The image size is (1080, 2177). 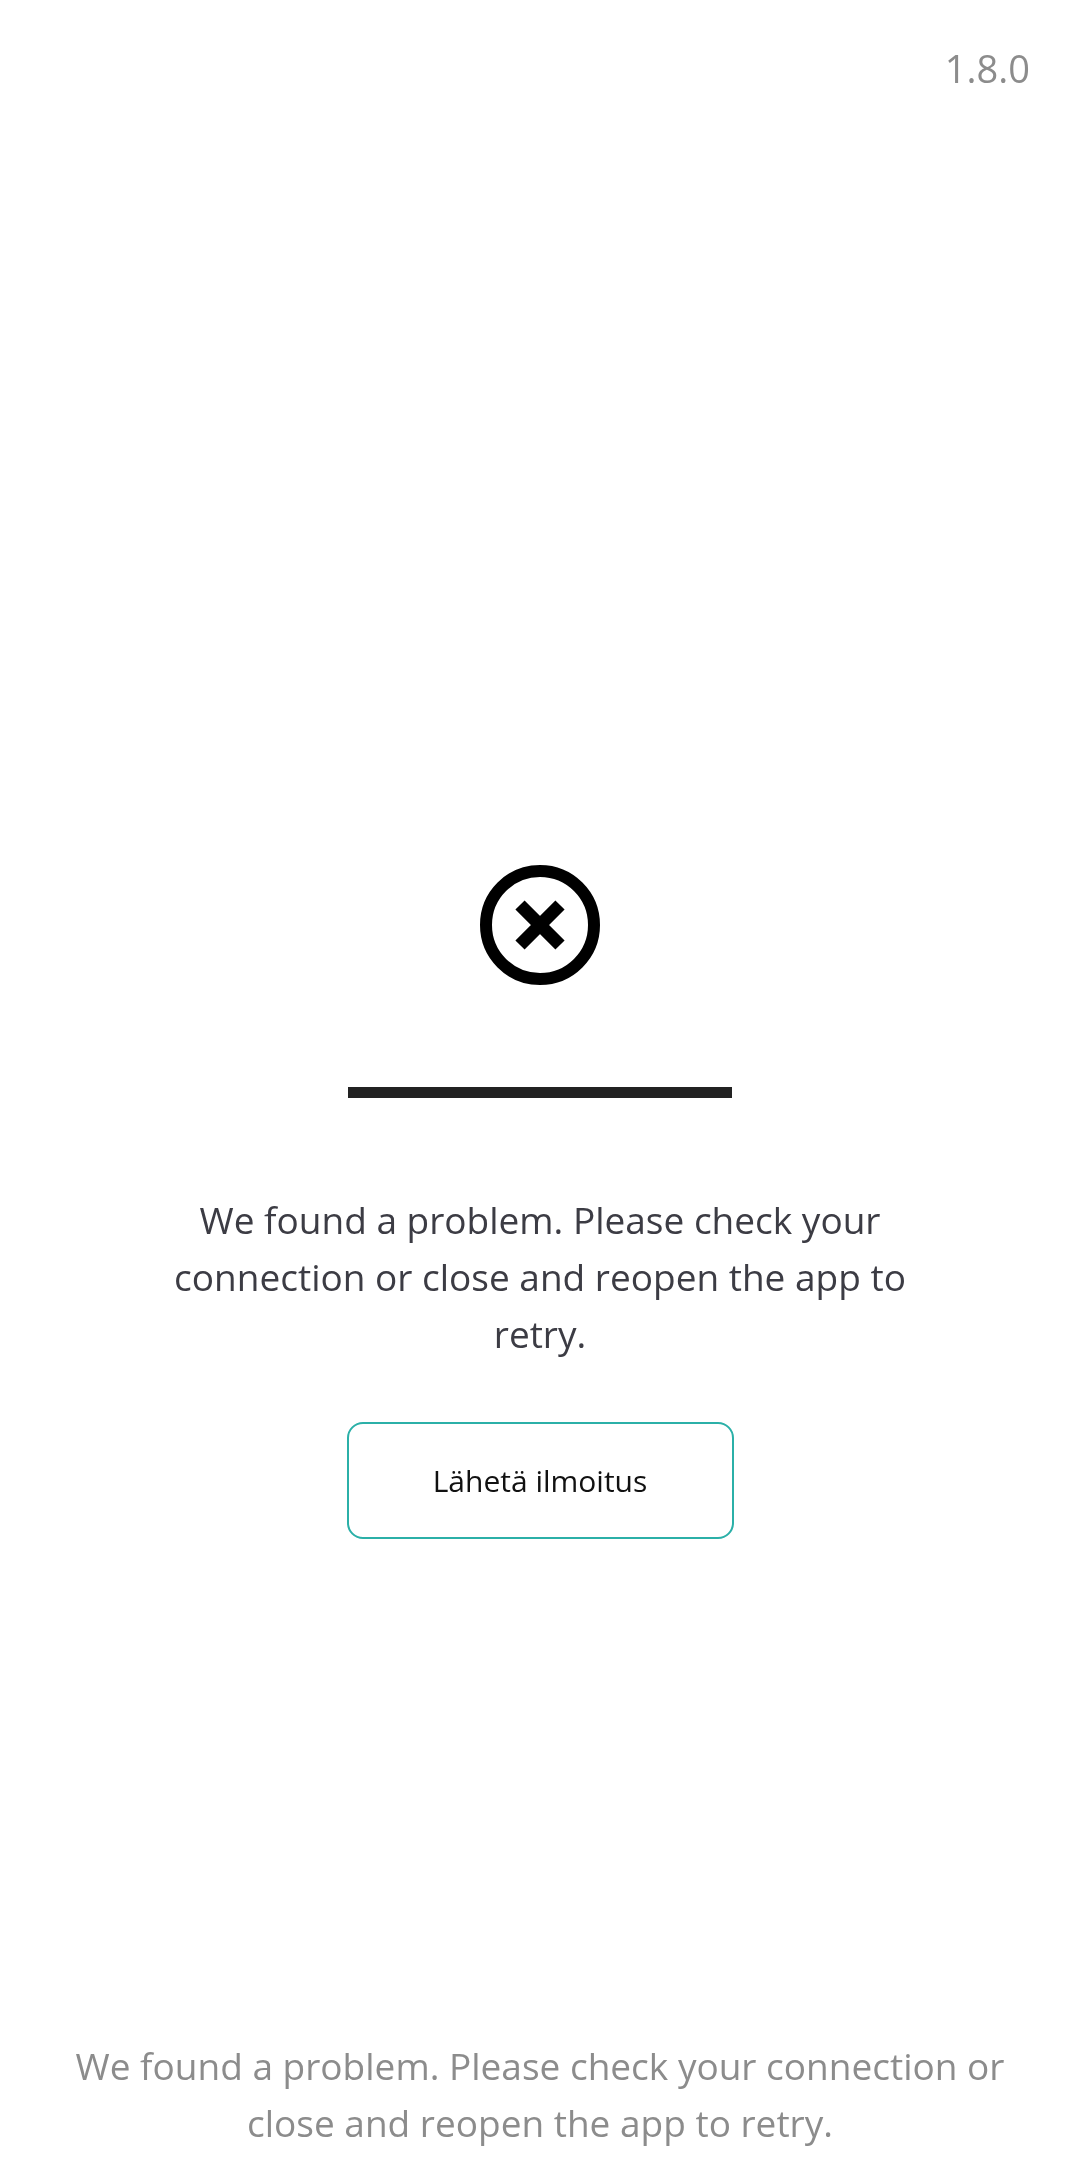 What do you see at coordinates (540, 2094) in the screenshot?
I see `footer-message: We found a problem. Please check your connection or close and reopen the app to retry.` at bounding box center [540, 2094].